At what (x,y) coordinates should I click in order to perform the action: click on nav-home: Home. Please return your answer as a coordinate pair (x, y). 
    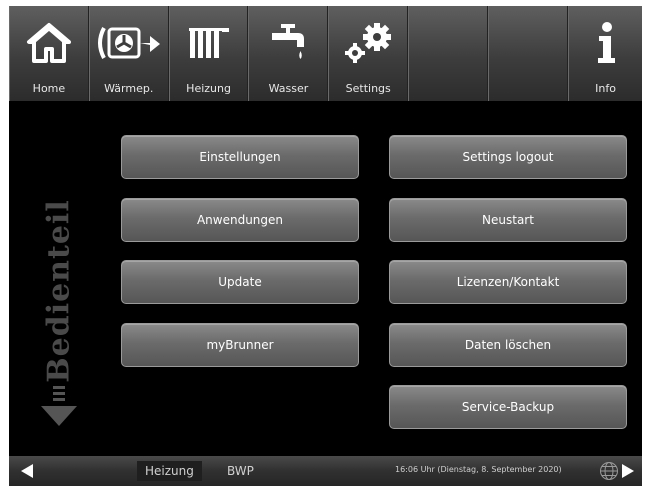
    Looking at the image, I should click on (49, 53).